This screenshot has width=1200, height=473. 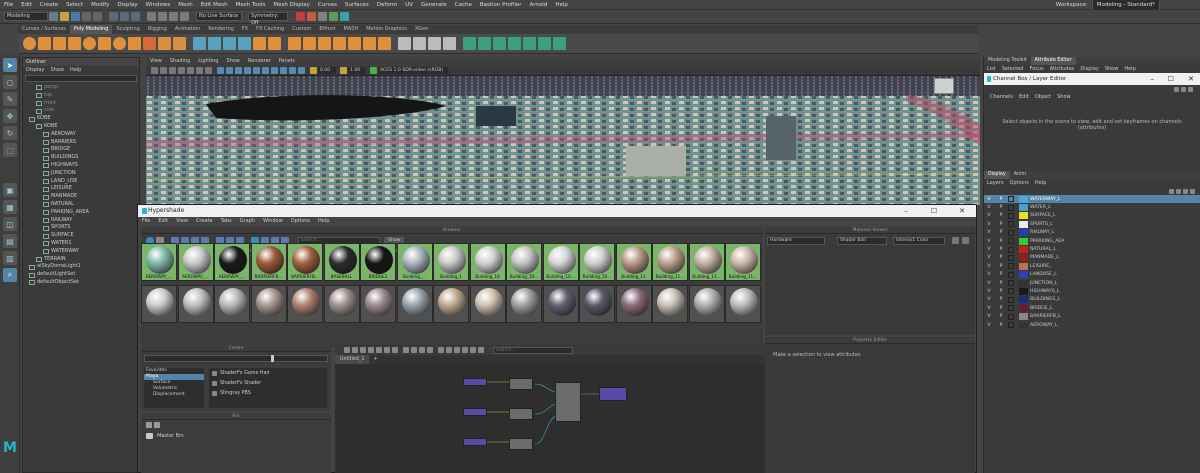 I want to click on gamma-field: 1.00, so click(x=357, y=70).